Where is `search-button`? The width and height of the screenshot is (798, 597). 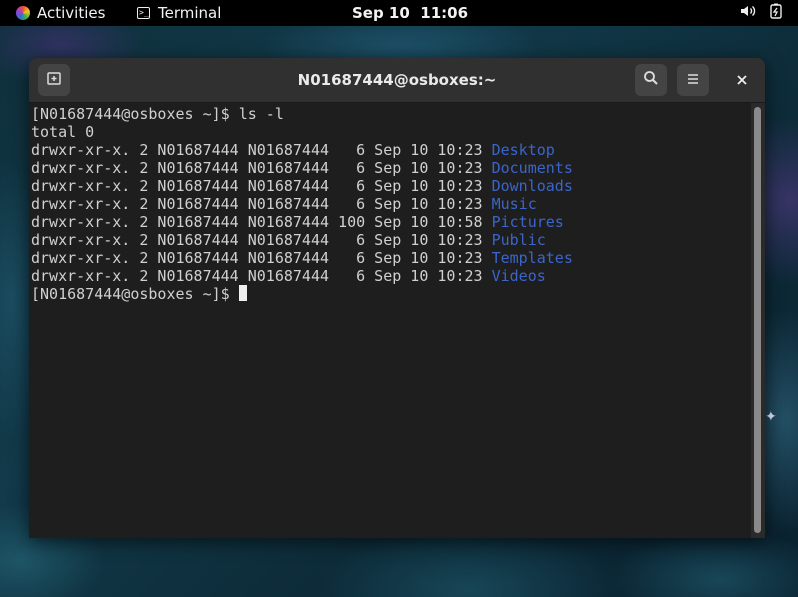
search-button is located at coordinates (651, 80).